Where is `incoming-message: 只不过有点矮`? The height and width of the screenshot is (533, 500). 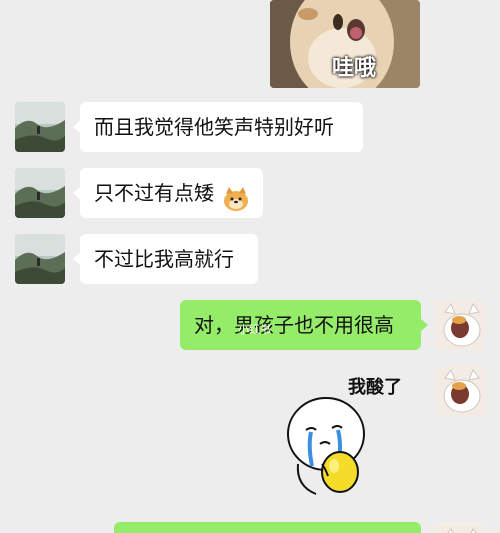
incoming-message: 只不过有点矮 is located at coordinates (168, 193).